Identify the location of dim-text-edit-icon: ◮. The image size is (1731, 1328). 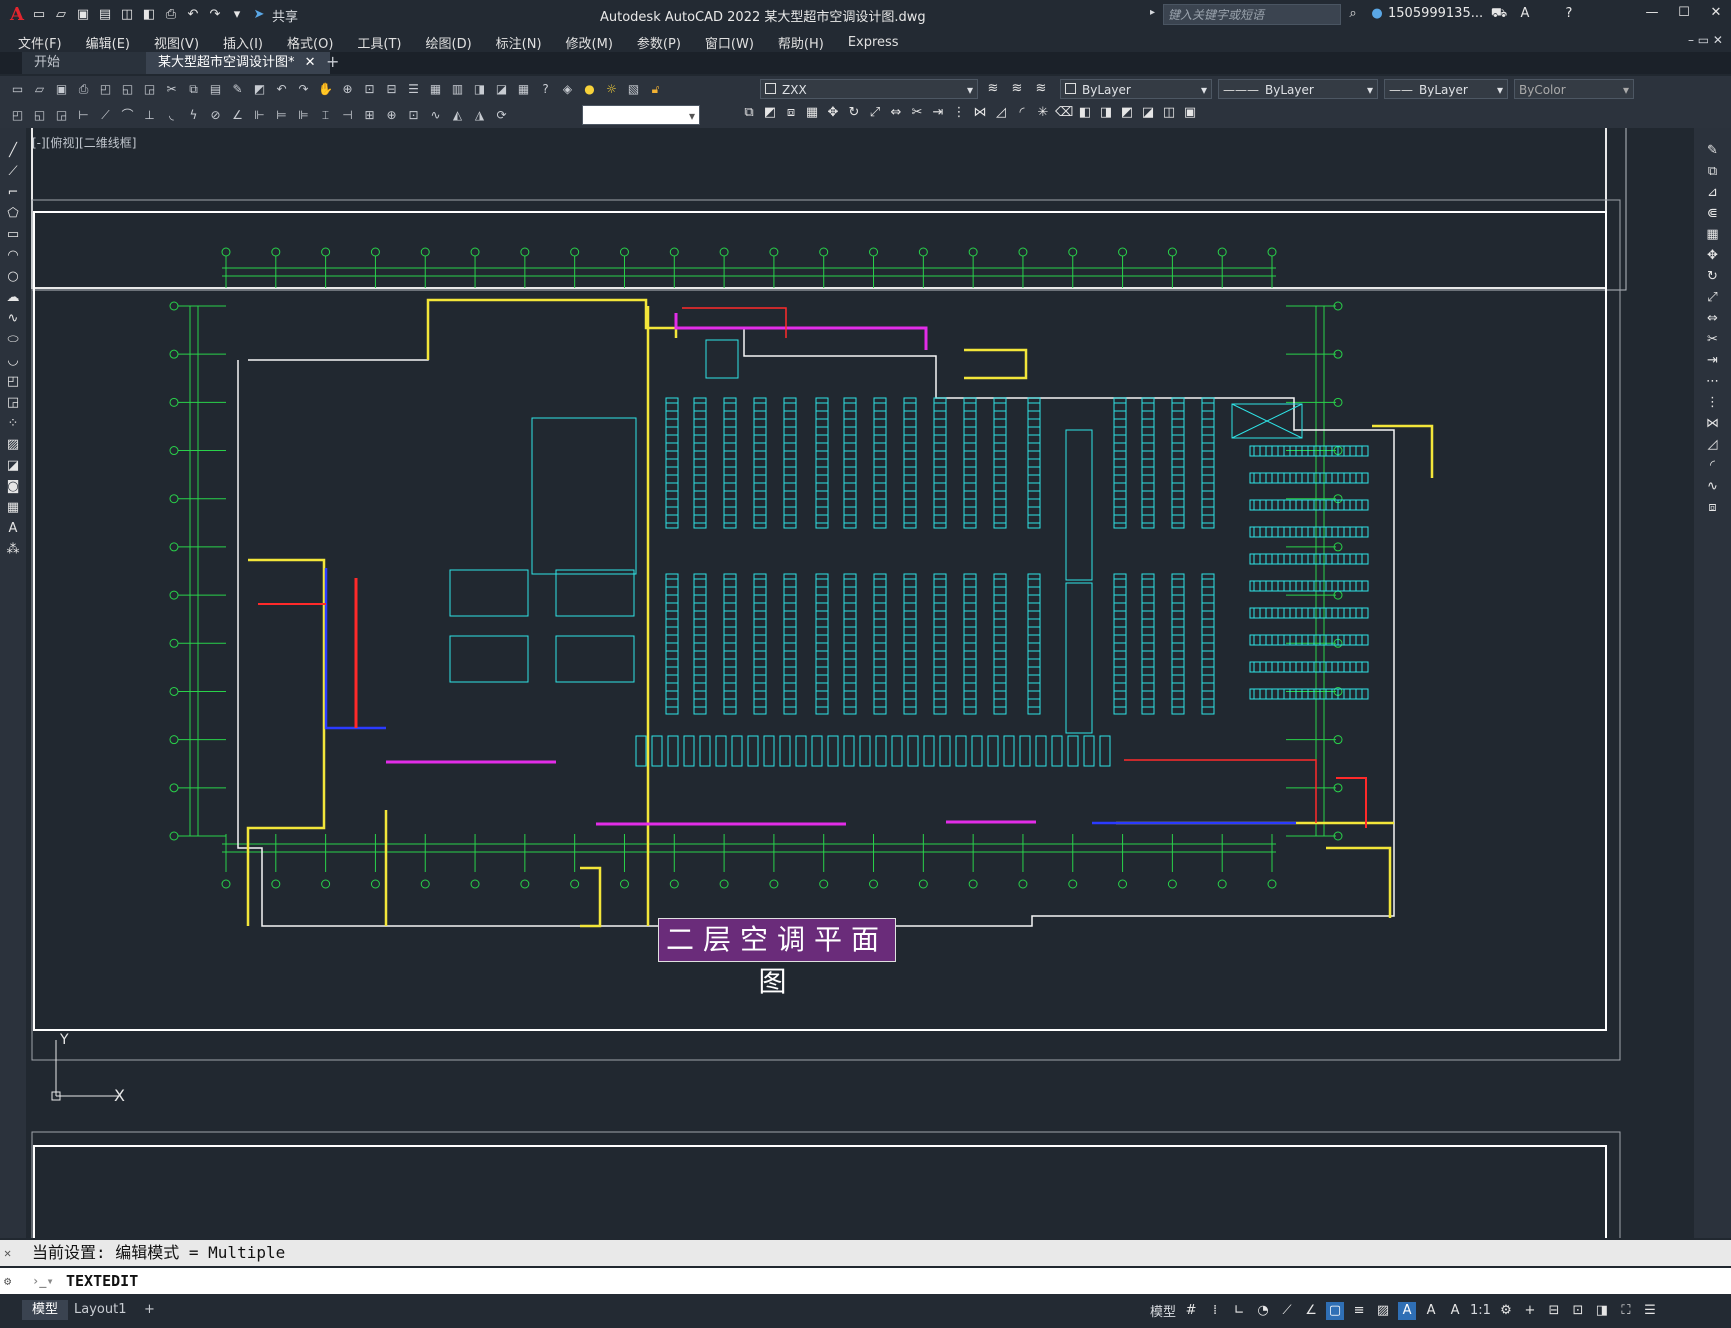
(479, 115).